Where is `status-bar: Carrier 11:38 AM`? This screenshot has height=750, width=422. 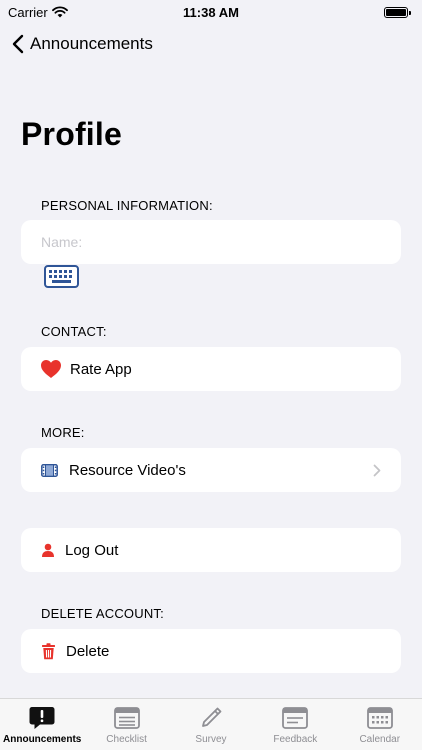 status-bar: Carrier 11:38 AM is located at coordinates (211, 12).